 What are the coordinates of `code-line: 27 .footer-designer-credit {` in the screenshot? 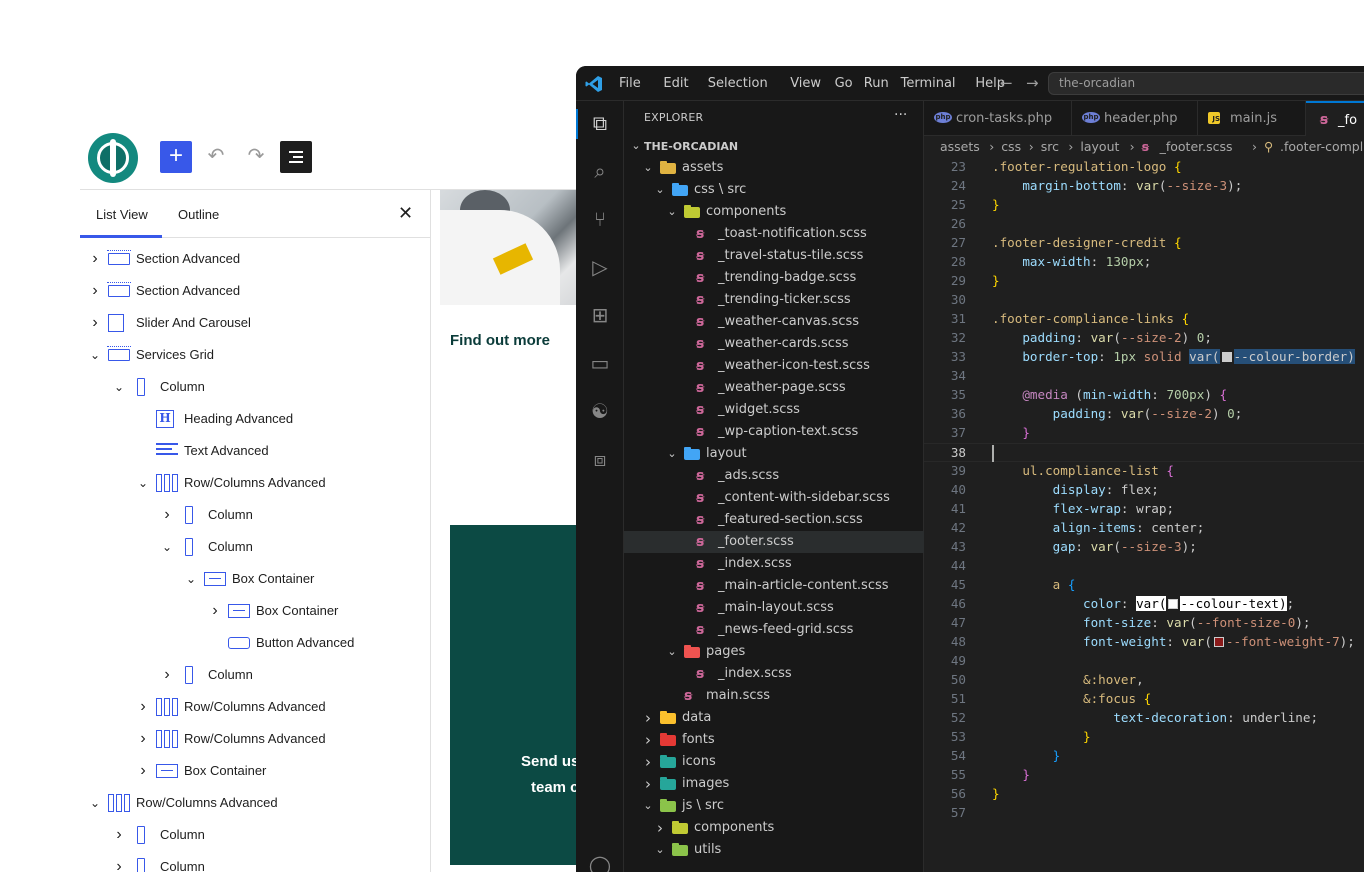 It's located at (1144, 243).